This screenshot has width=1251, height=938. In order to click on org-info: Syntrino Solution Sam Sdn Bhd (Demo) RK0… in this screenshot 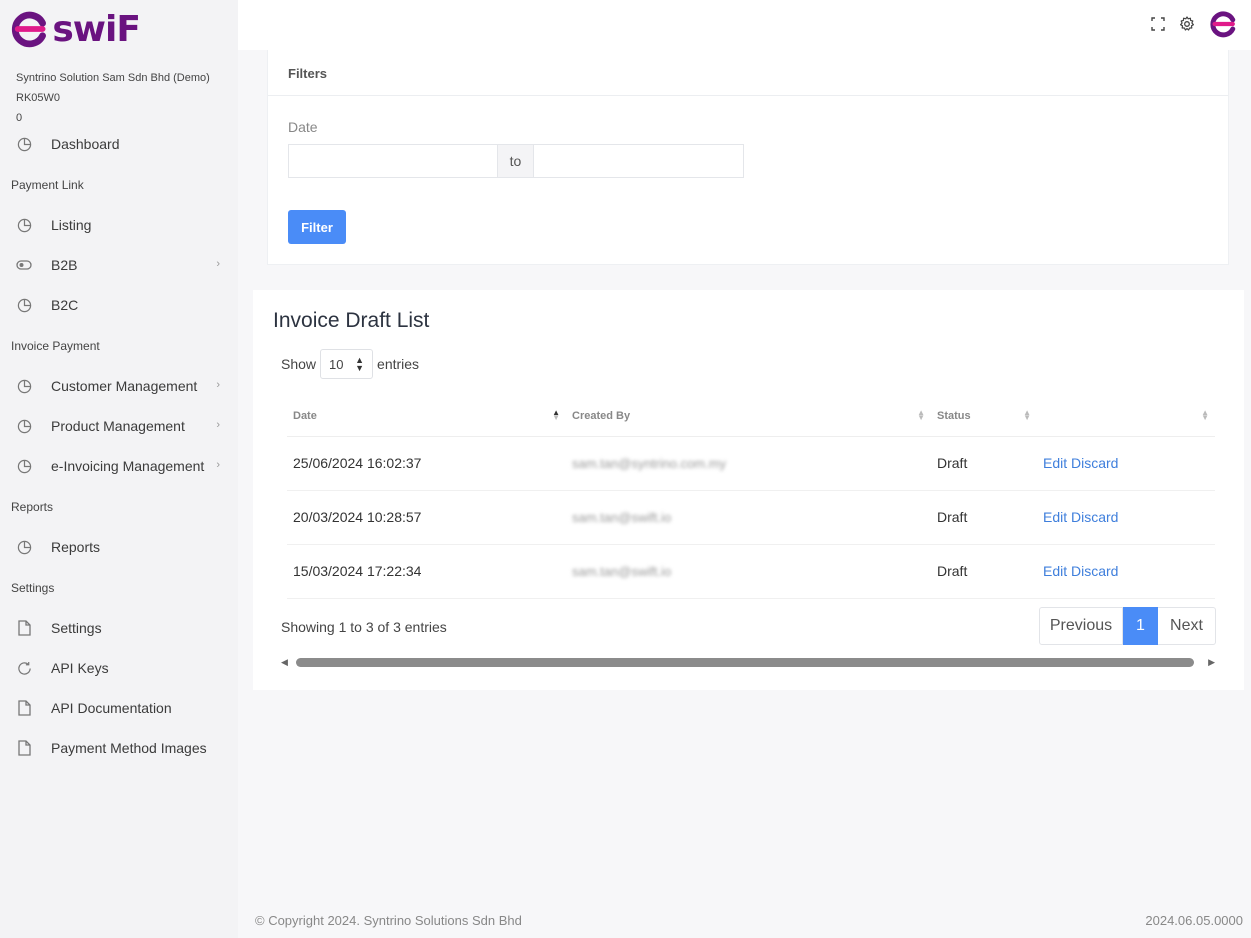, I will do `click(113, 98)`.